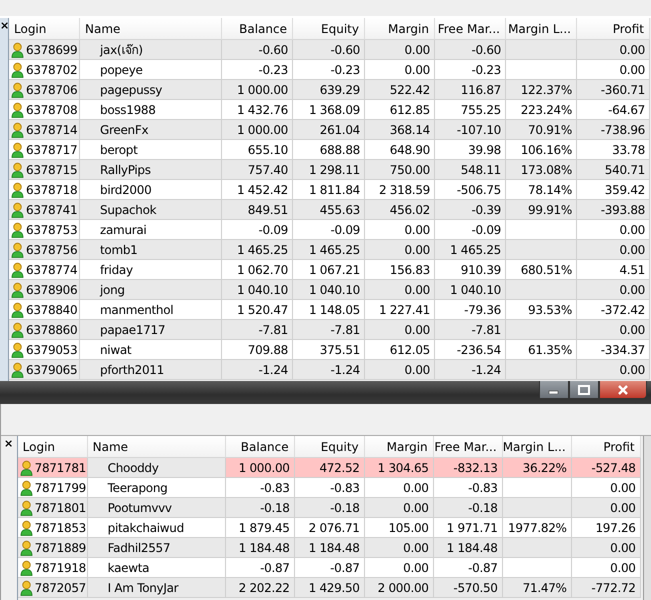 This screenshot has width=651, height=600. I want to click on table-cell: -0.60, so click(257, 50).